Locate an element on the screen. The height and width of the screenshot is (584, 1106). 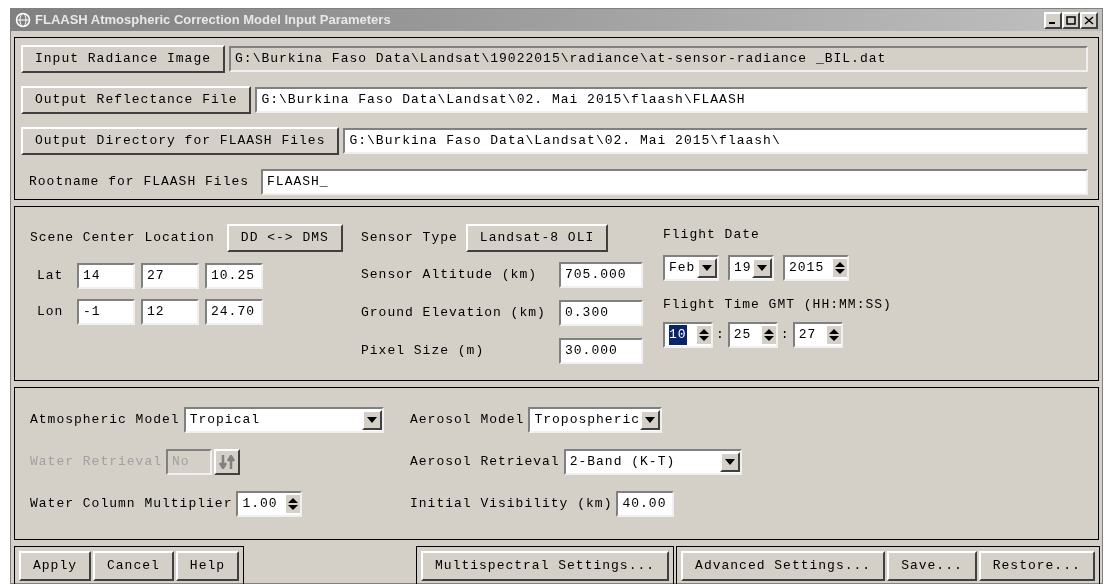
action-button: Help is located at coordinates (207, 566).